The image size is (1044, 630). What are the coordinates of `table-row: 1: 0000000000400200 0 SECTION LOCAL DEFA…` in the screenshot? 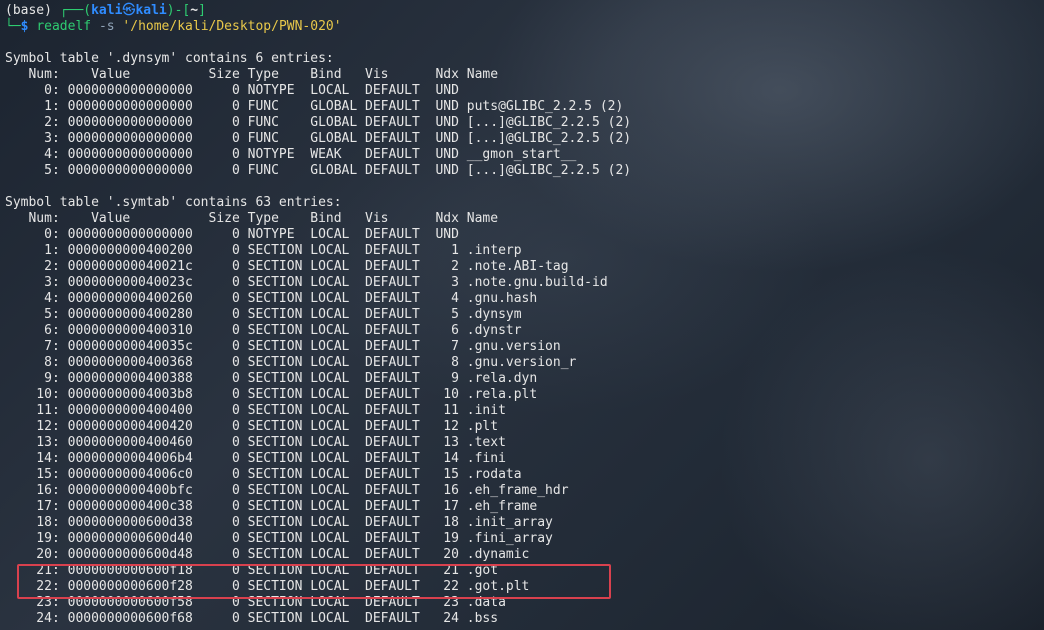 It's located at (263, 250).